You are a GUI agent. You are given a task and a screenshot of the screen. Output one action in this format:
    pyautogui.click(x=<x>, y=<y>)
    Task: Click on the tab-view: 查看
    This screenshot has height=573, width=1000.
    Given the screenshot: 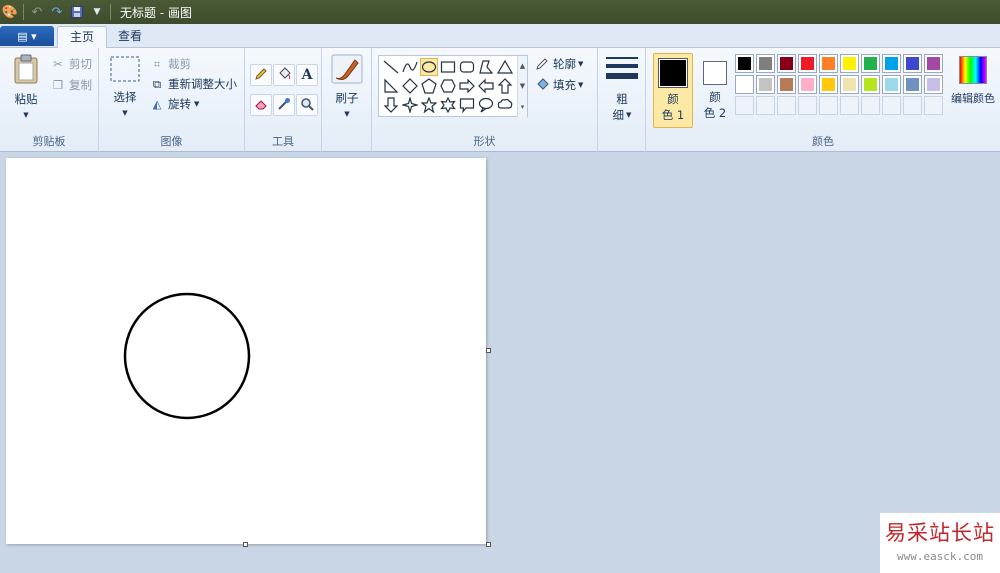 What is the action you would take?
    pyautogui.click(x=130, y=37)
    